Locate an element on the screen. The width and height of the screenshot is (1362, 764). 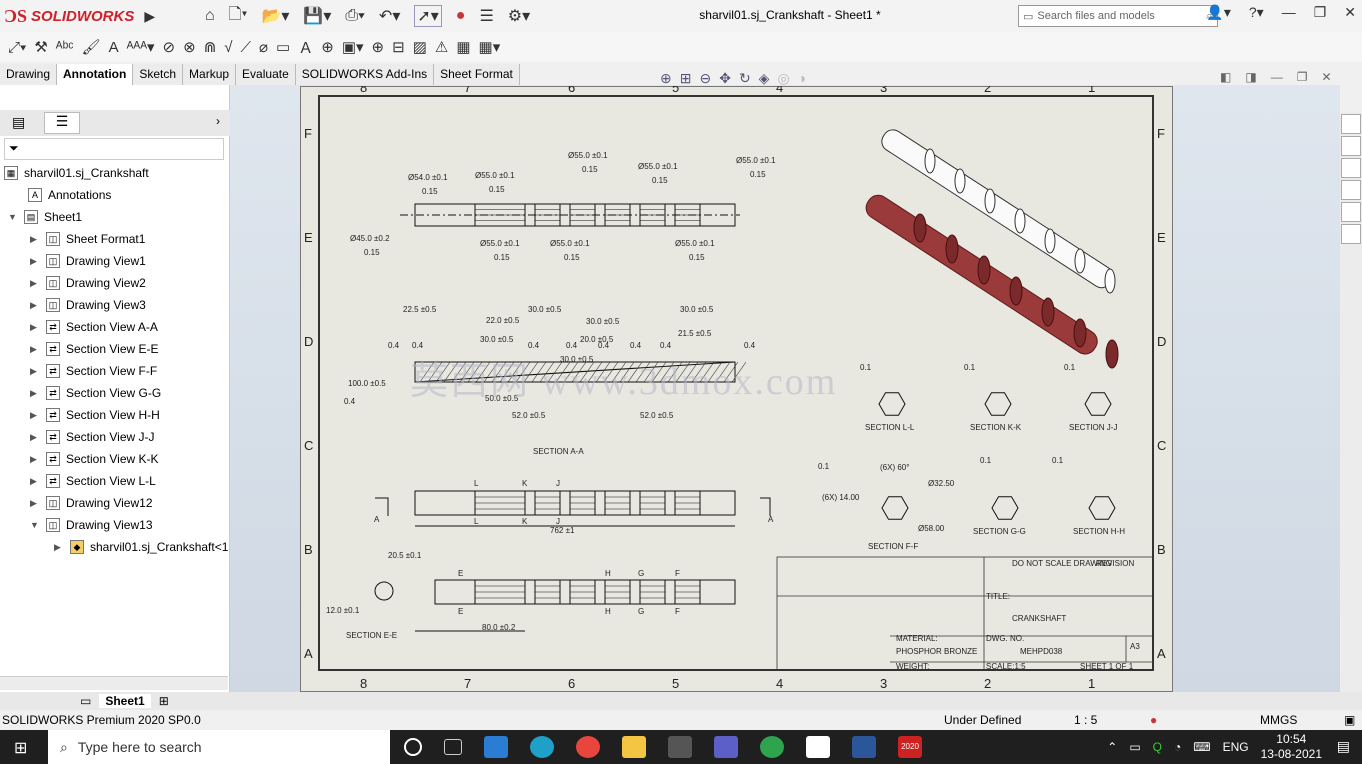
edge-icon is located at coordinates (542, 747).